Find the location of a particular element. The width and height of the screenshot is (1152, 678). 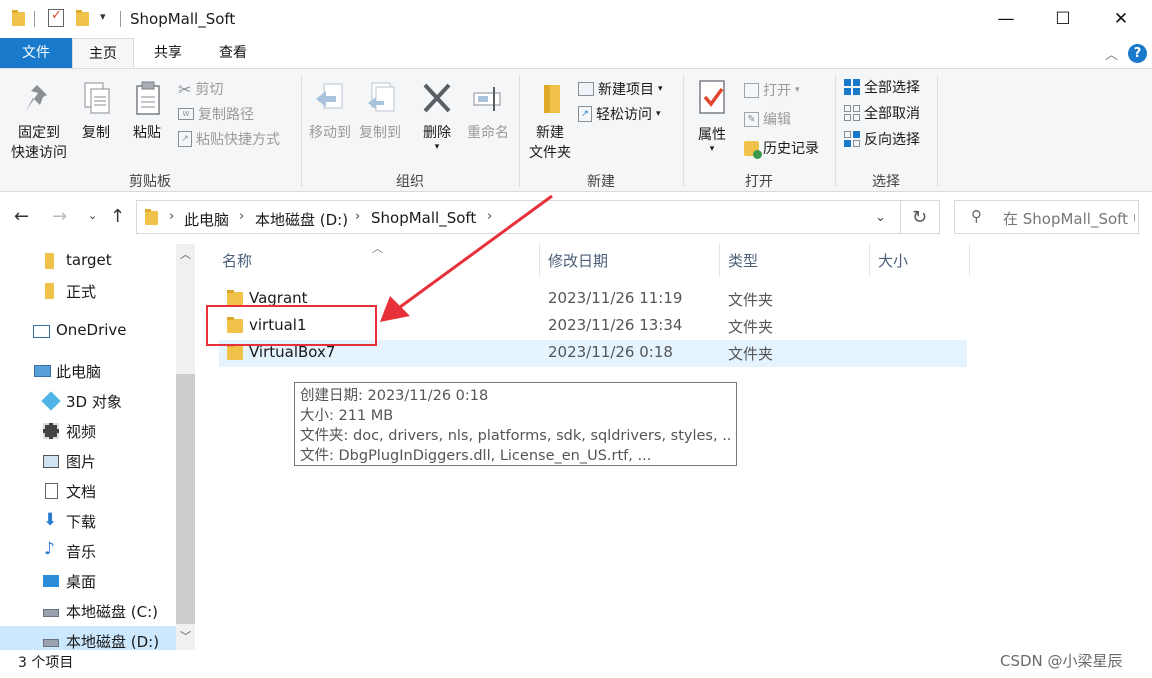

nav-item-target: target is located at coordinates (88, 261).